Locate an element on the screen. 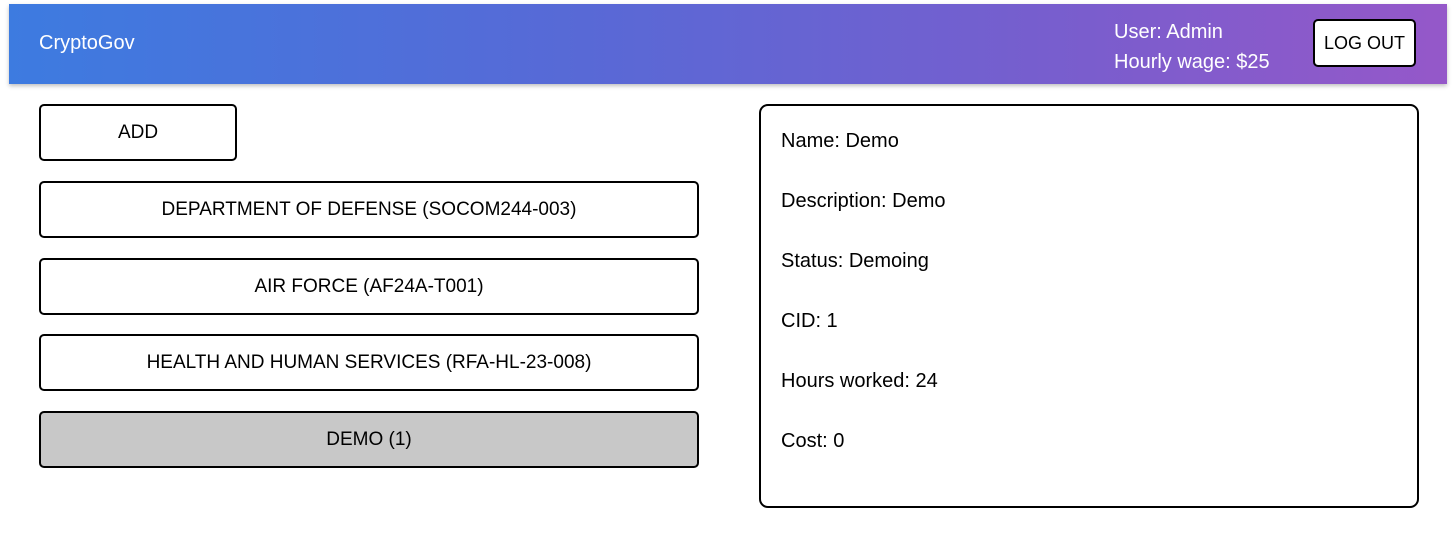 The width and height of the screenshot is (1453, 546). detail-name: Name: Demo is located at coordinates (840, 141).